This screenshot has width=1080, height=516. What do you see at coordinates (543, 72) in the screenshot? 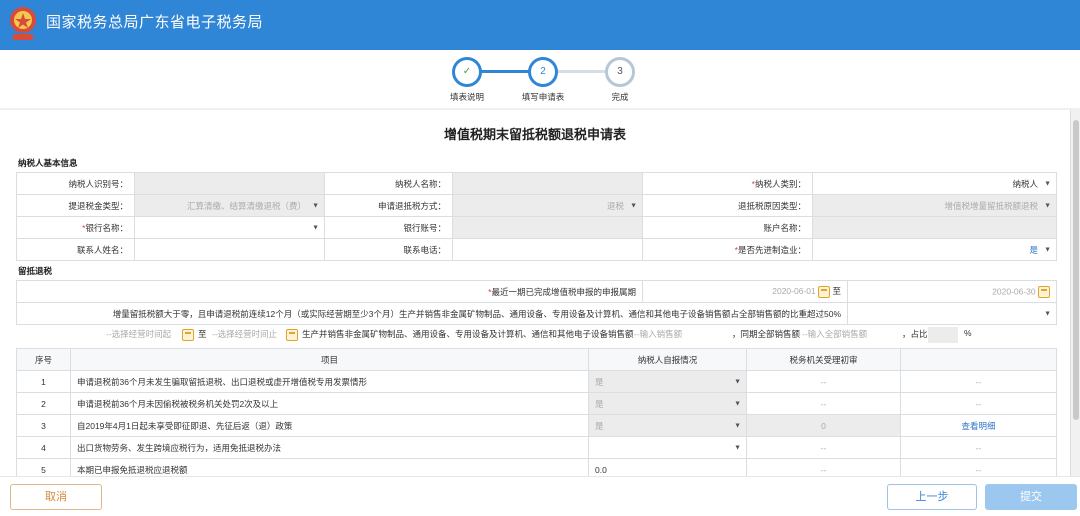
I see `step-2-circle: 2` at bounding box center [543, 72].